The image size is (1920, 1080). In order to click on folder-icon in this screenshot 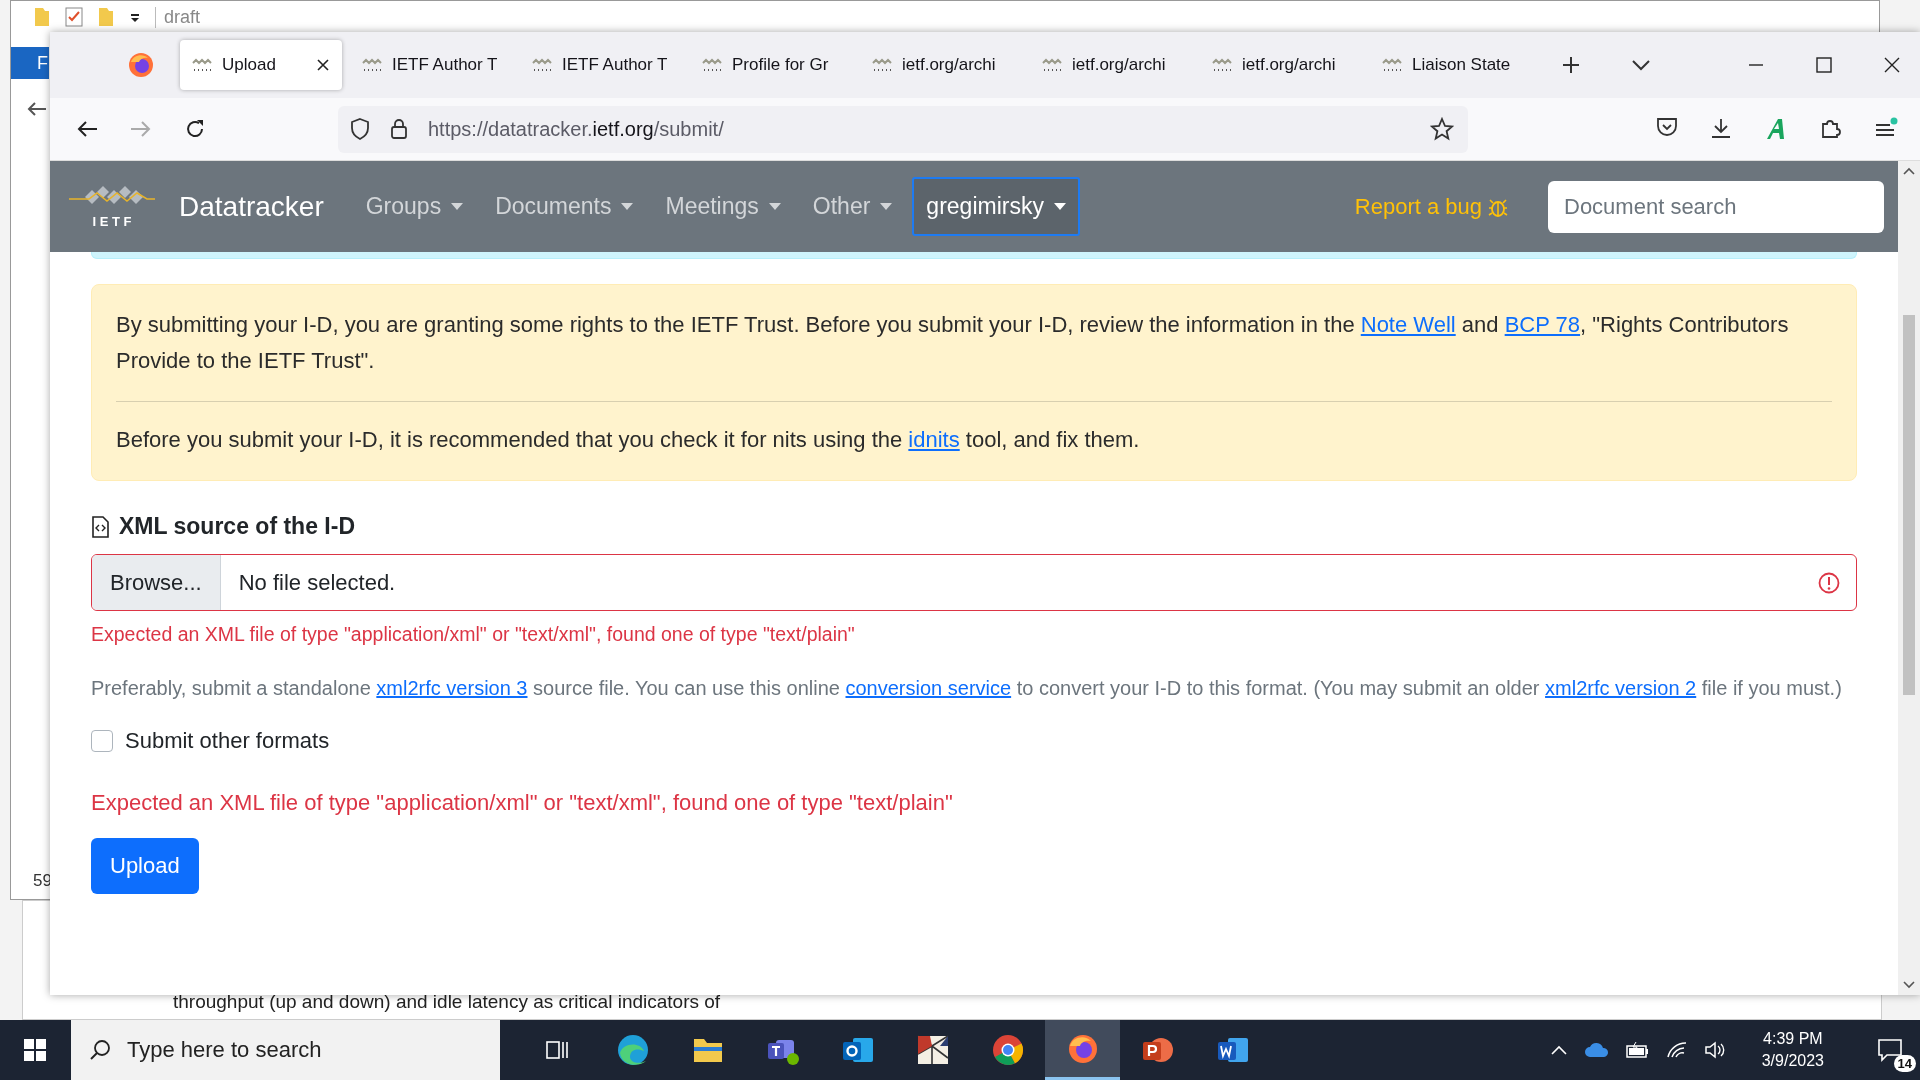, I will do `click(707, 1050)`.